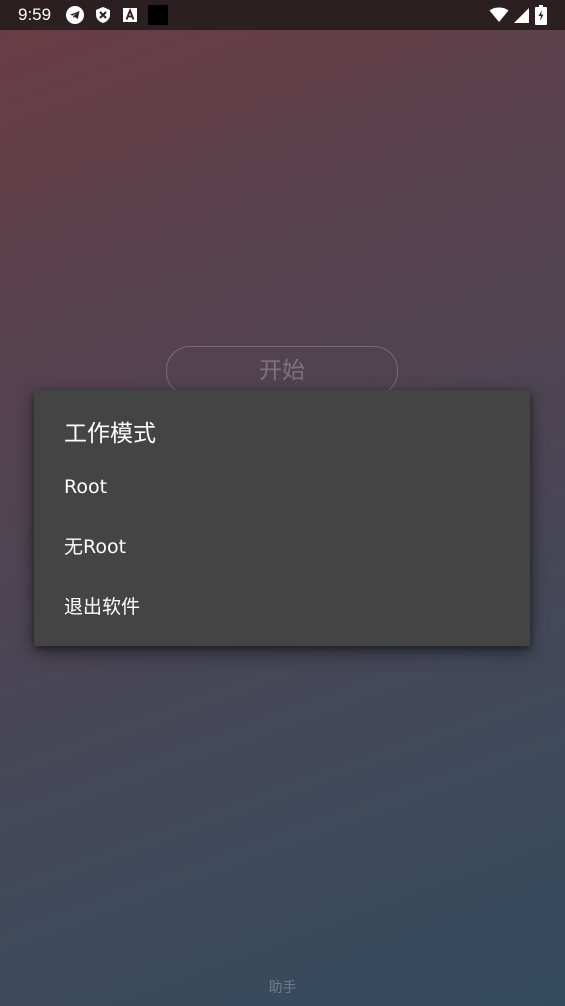 This screenshot has width=565, height=1006. What do you see at coordinates (103, 15) in the screenshot?
I see `x-shield-icon` at bounding box center [103, 15].